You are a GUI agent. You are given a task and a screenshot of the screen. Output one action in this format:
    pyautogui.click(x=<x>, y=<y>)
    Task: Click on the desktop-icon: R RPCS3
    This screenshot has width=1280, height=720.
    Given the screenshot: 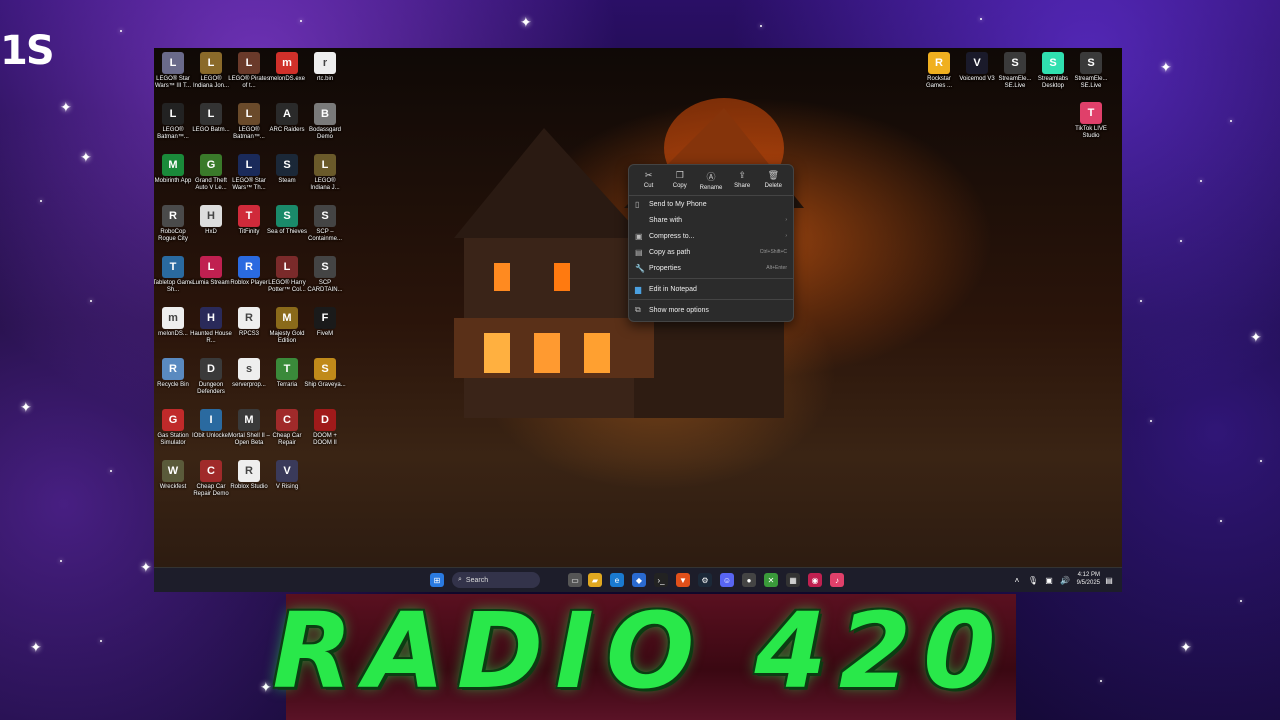 What is the action you would take?
    pyautogui.click(x=249, y=322)
    